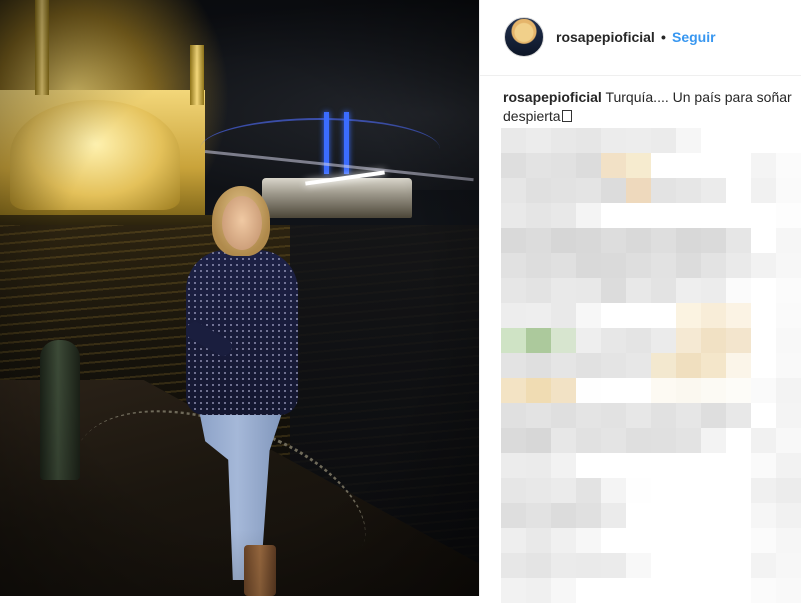 The width and height of the screenshot is (801, 603). Describe the element at coordinates (524, 37) in the screenshot. I see `avatar` at that location.